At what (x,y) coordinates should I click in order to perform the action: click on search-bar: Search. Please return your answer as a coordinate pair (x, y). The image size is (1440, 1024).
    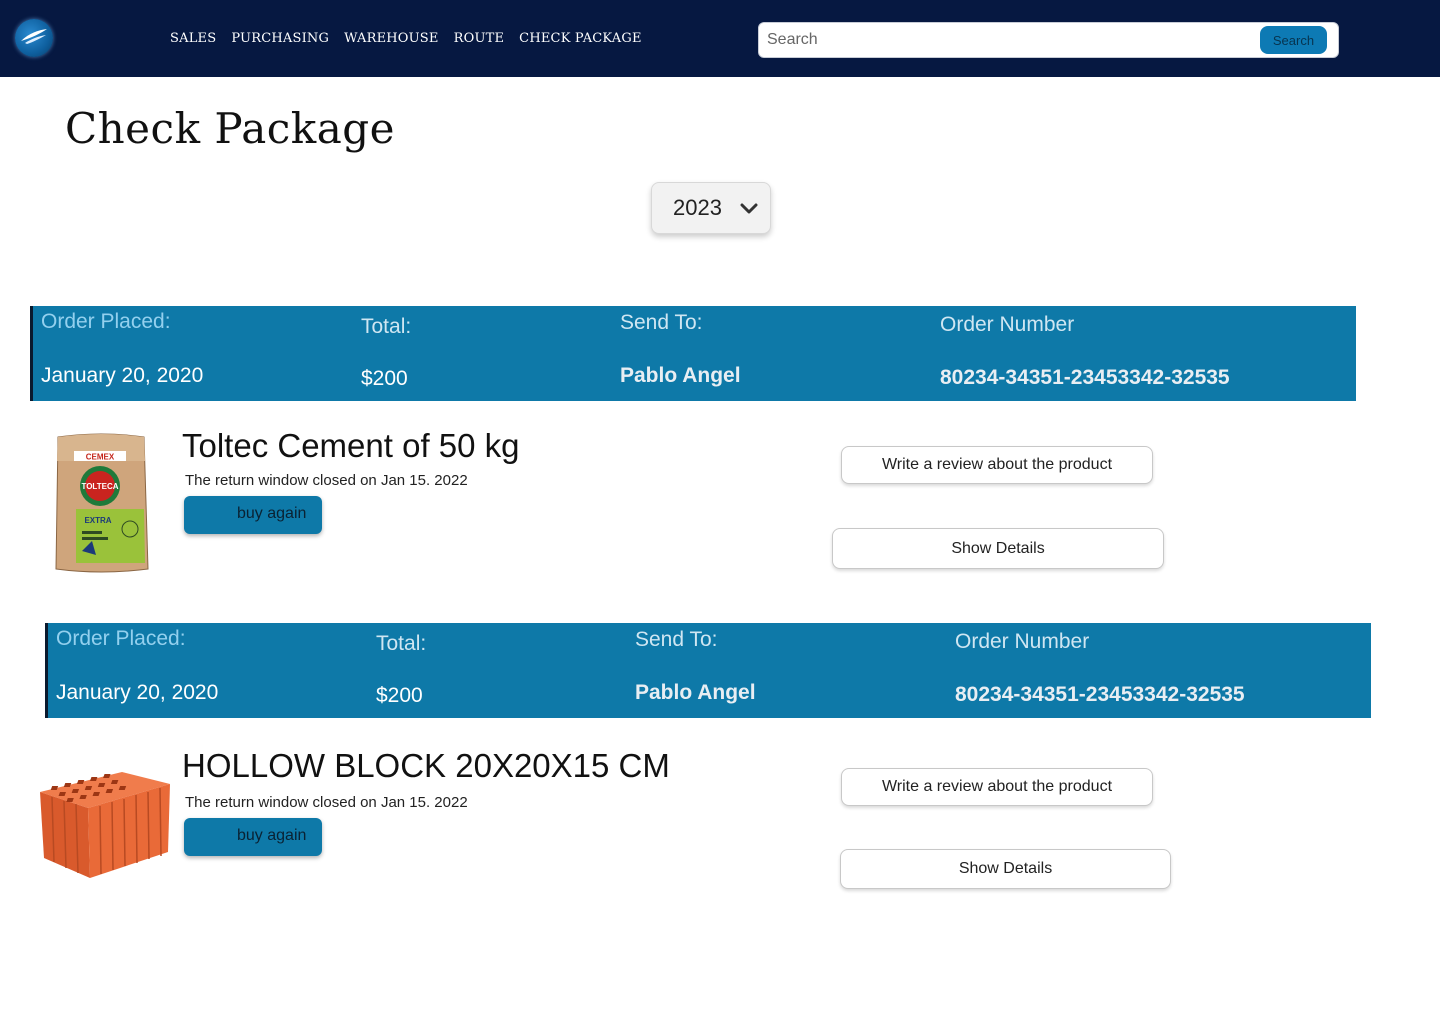
    Looking at the image, I should click on (1048, 40).